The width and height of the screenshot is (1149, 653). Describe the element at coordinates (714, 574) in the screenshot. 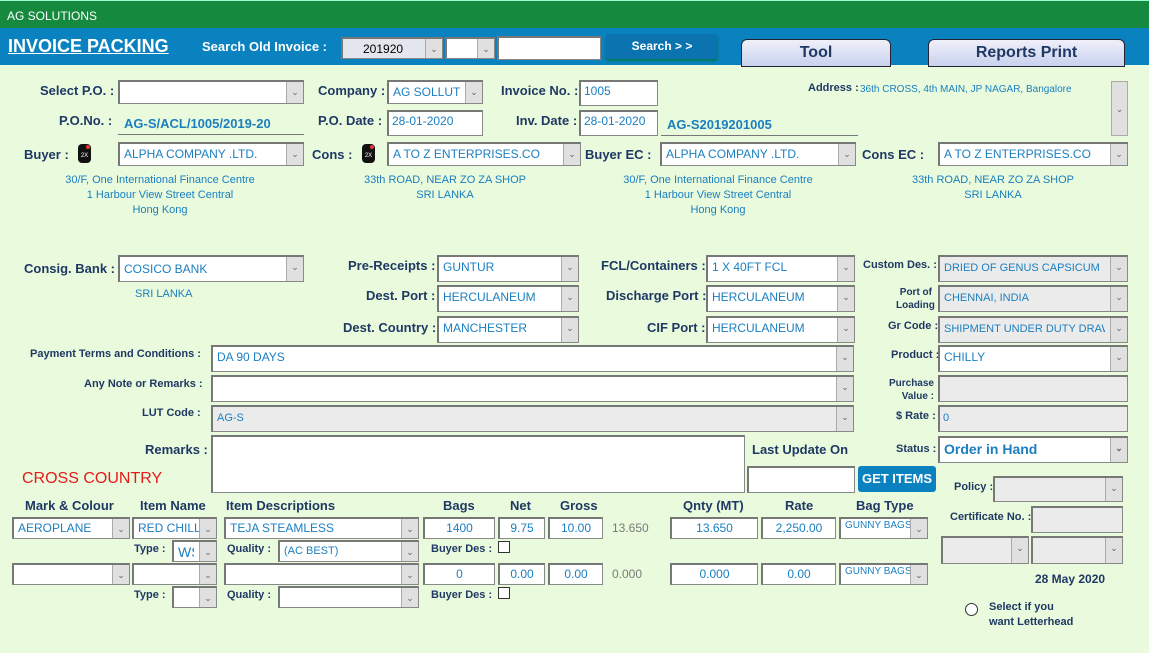

I see `qnty-input: 0.000` at that location.